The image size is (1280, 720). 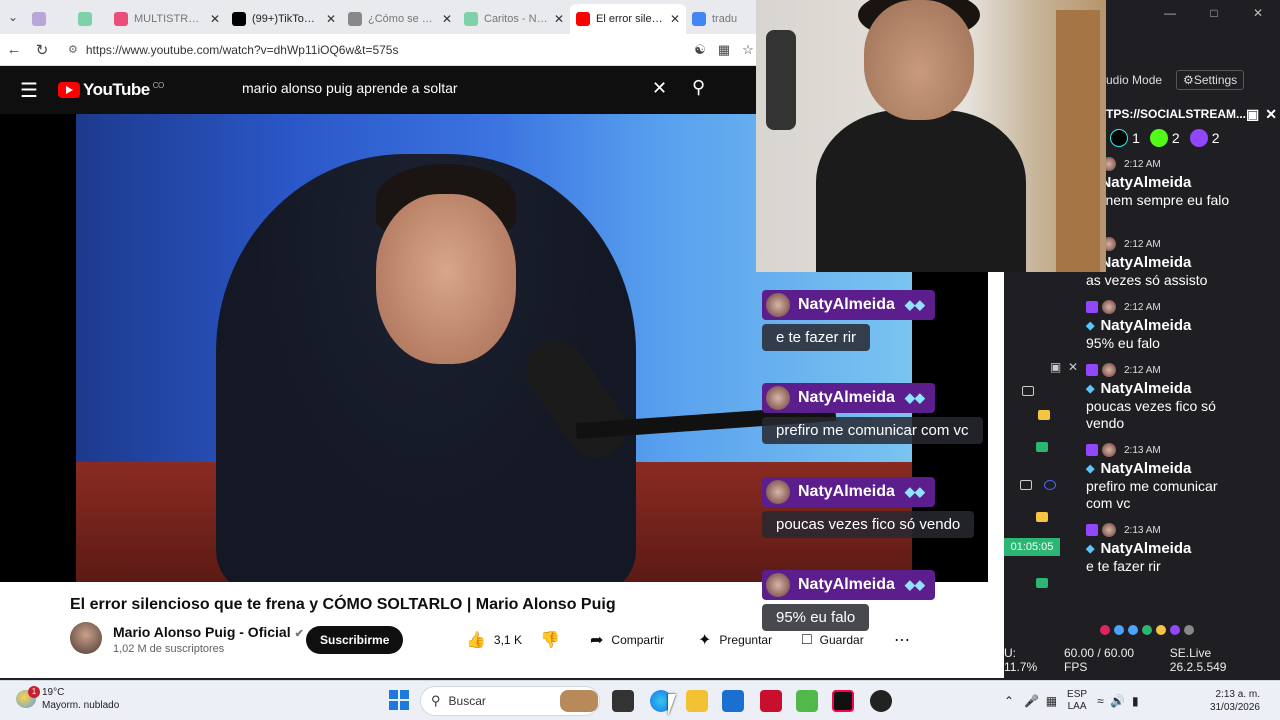 I want to click on badge-icon: ◆, so click(x=1090, y=388).